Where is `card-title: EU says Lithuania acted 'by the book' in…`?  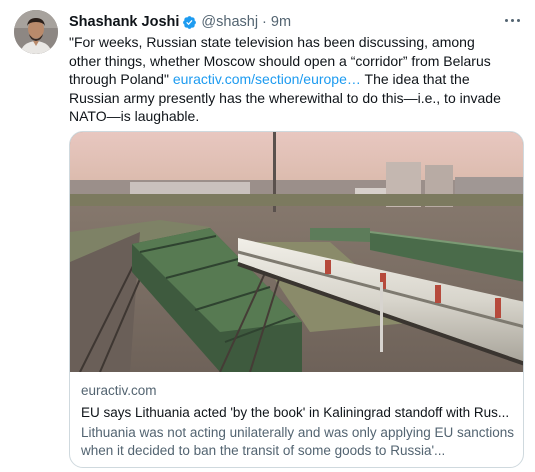
card-title: EU says Lithuania acted 'by the book' in… is located at coordinates (295, 412).